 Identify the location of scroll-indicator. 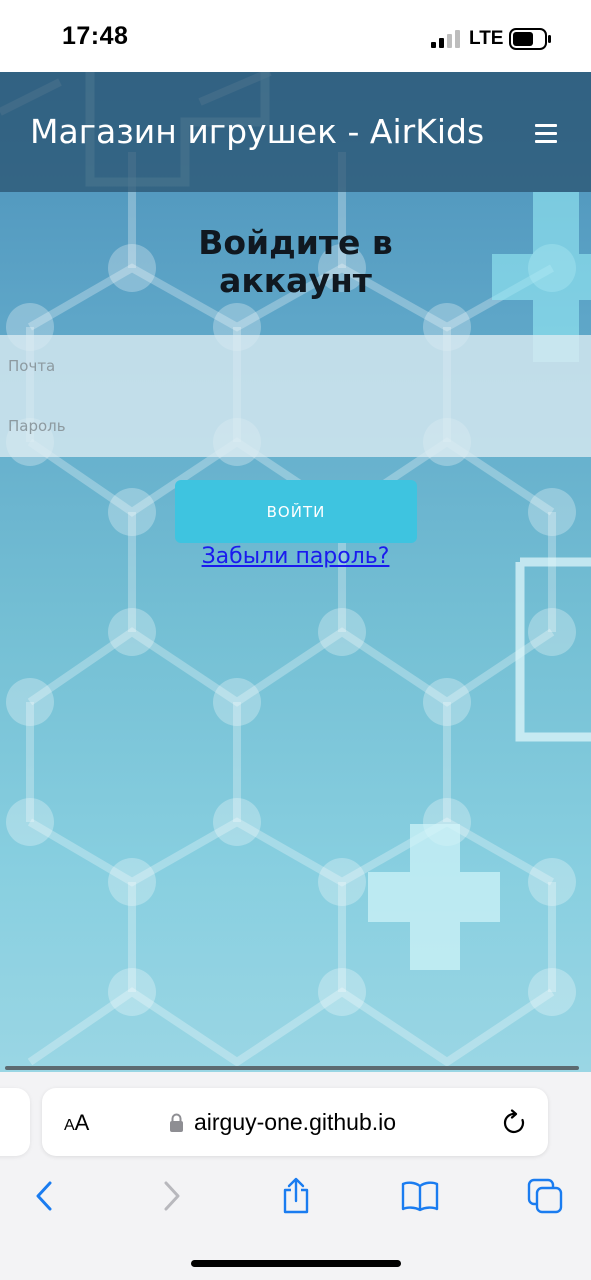
(292, 1068).